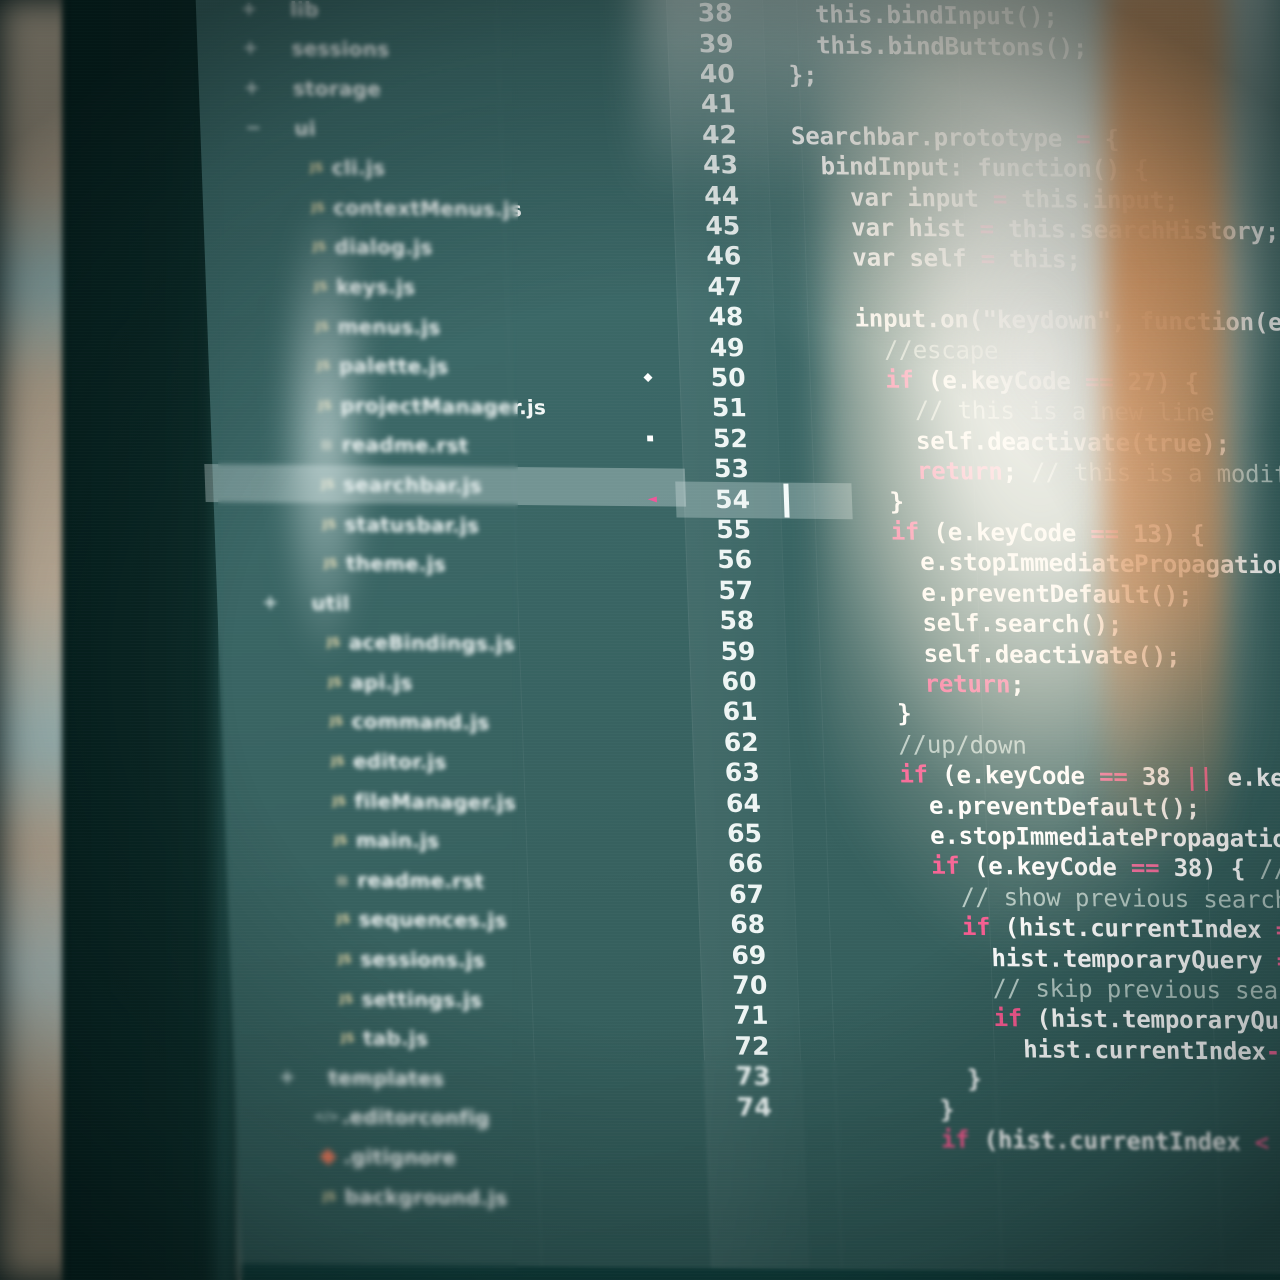 The image size is (1280, 1280). I want to click on file-tree-item: </> .editorconfig, so click(493, 1119).